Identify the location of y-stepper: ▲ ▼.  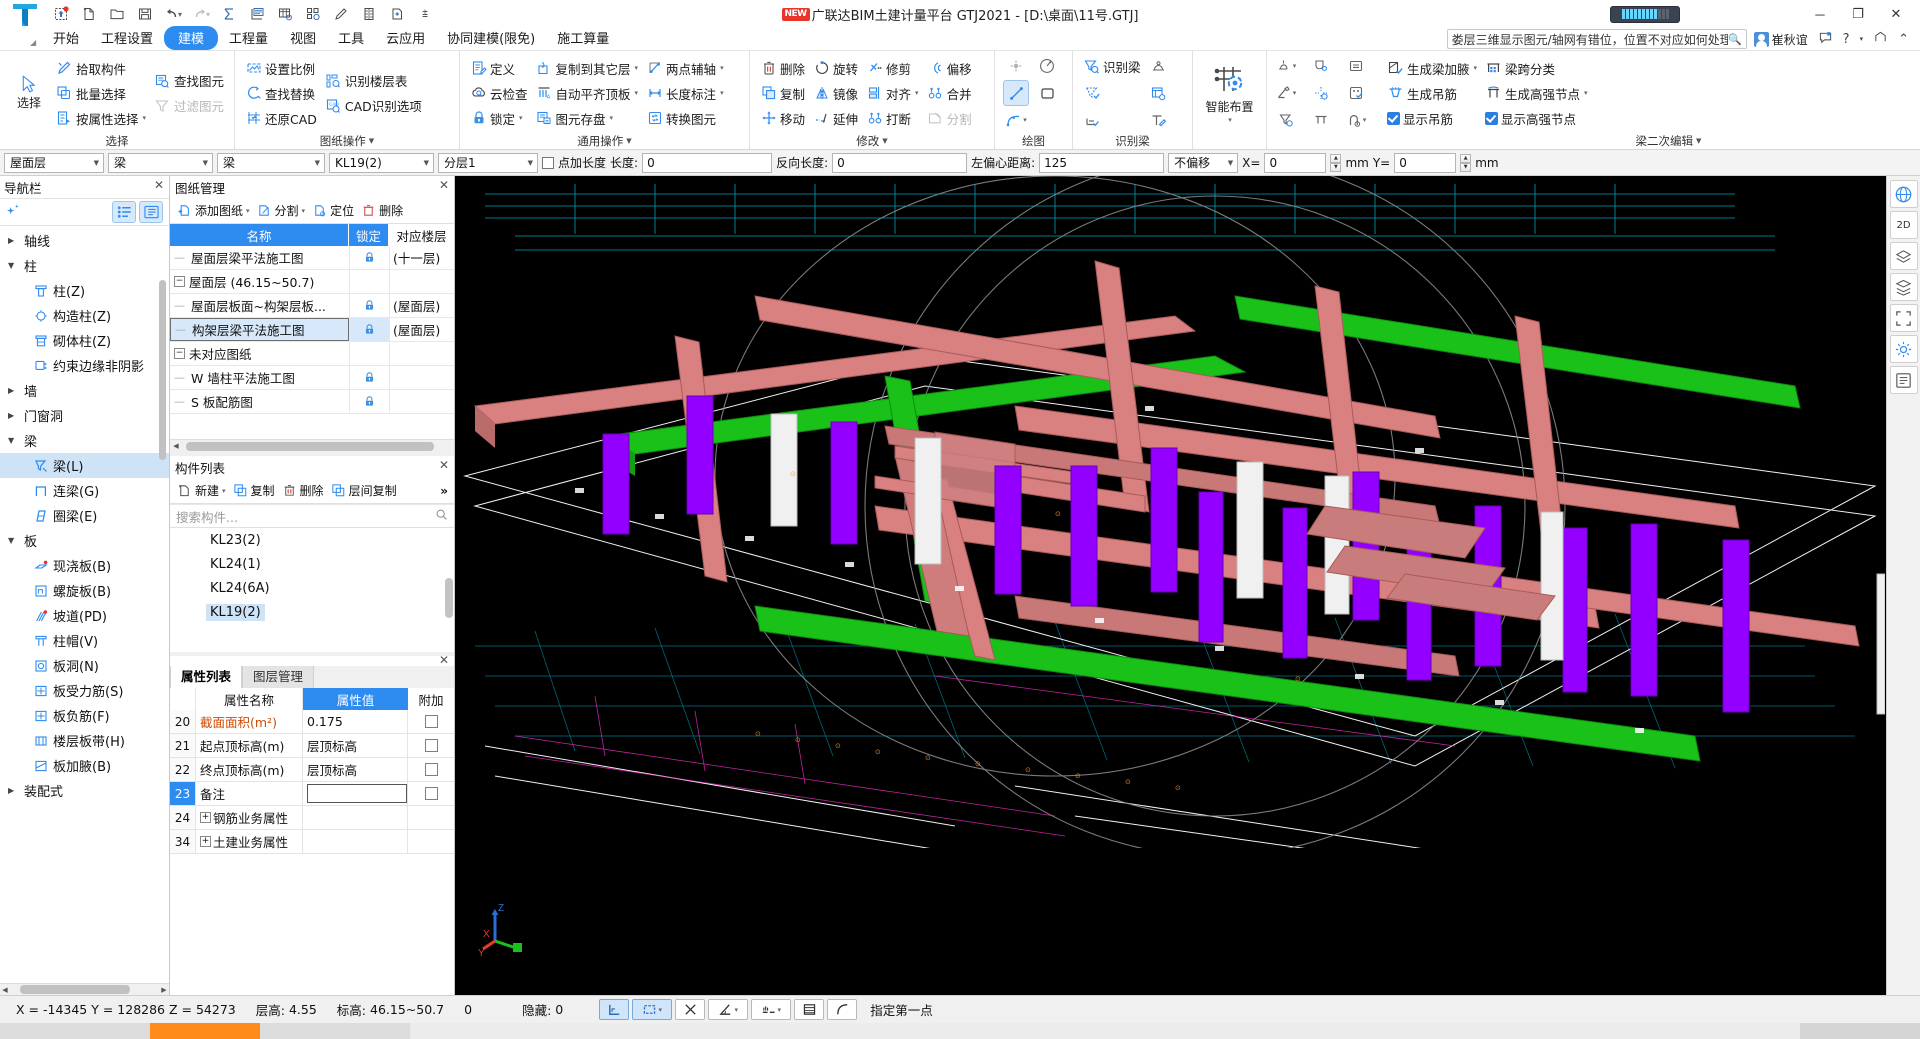
(1466, 162).